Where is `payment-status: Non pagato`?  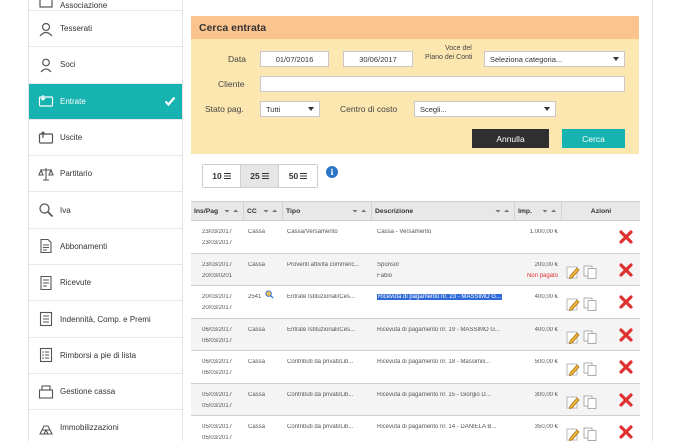
payment-status: Non pagato is located at coordinates (542, 275).